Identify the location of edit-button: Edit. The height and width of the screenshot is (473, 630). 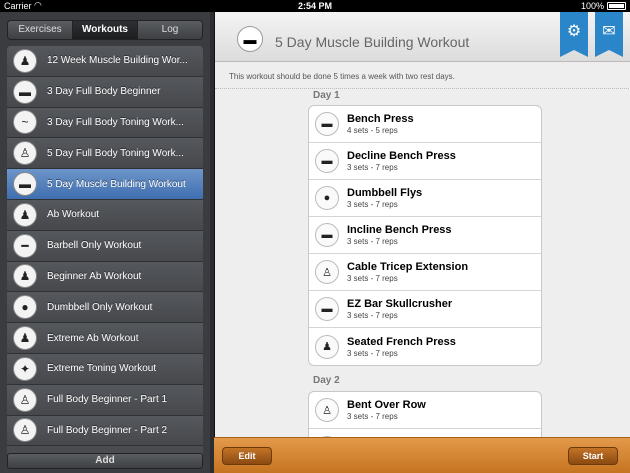
(247, 456).